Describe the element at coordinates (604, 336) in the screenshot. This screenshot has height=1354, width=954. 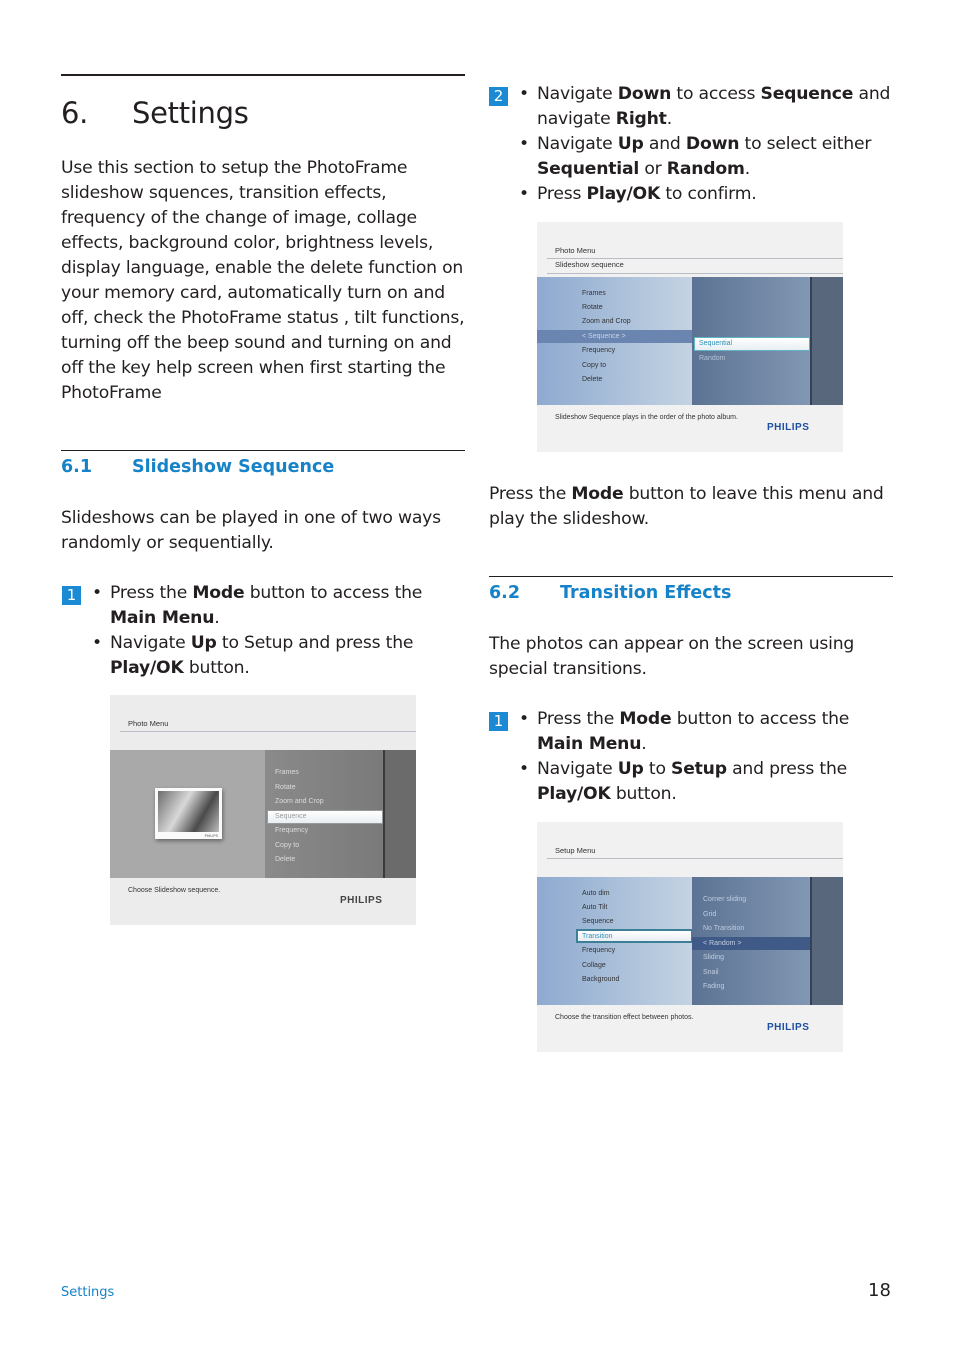
I see `menu-item-active: < Sequence >` at that location.